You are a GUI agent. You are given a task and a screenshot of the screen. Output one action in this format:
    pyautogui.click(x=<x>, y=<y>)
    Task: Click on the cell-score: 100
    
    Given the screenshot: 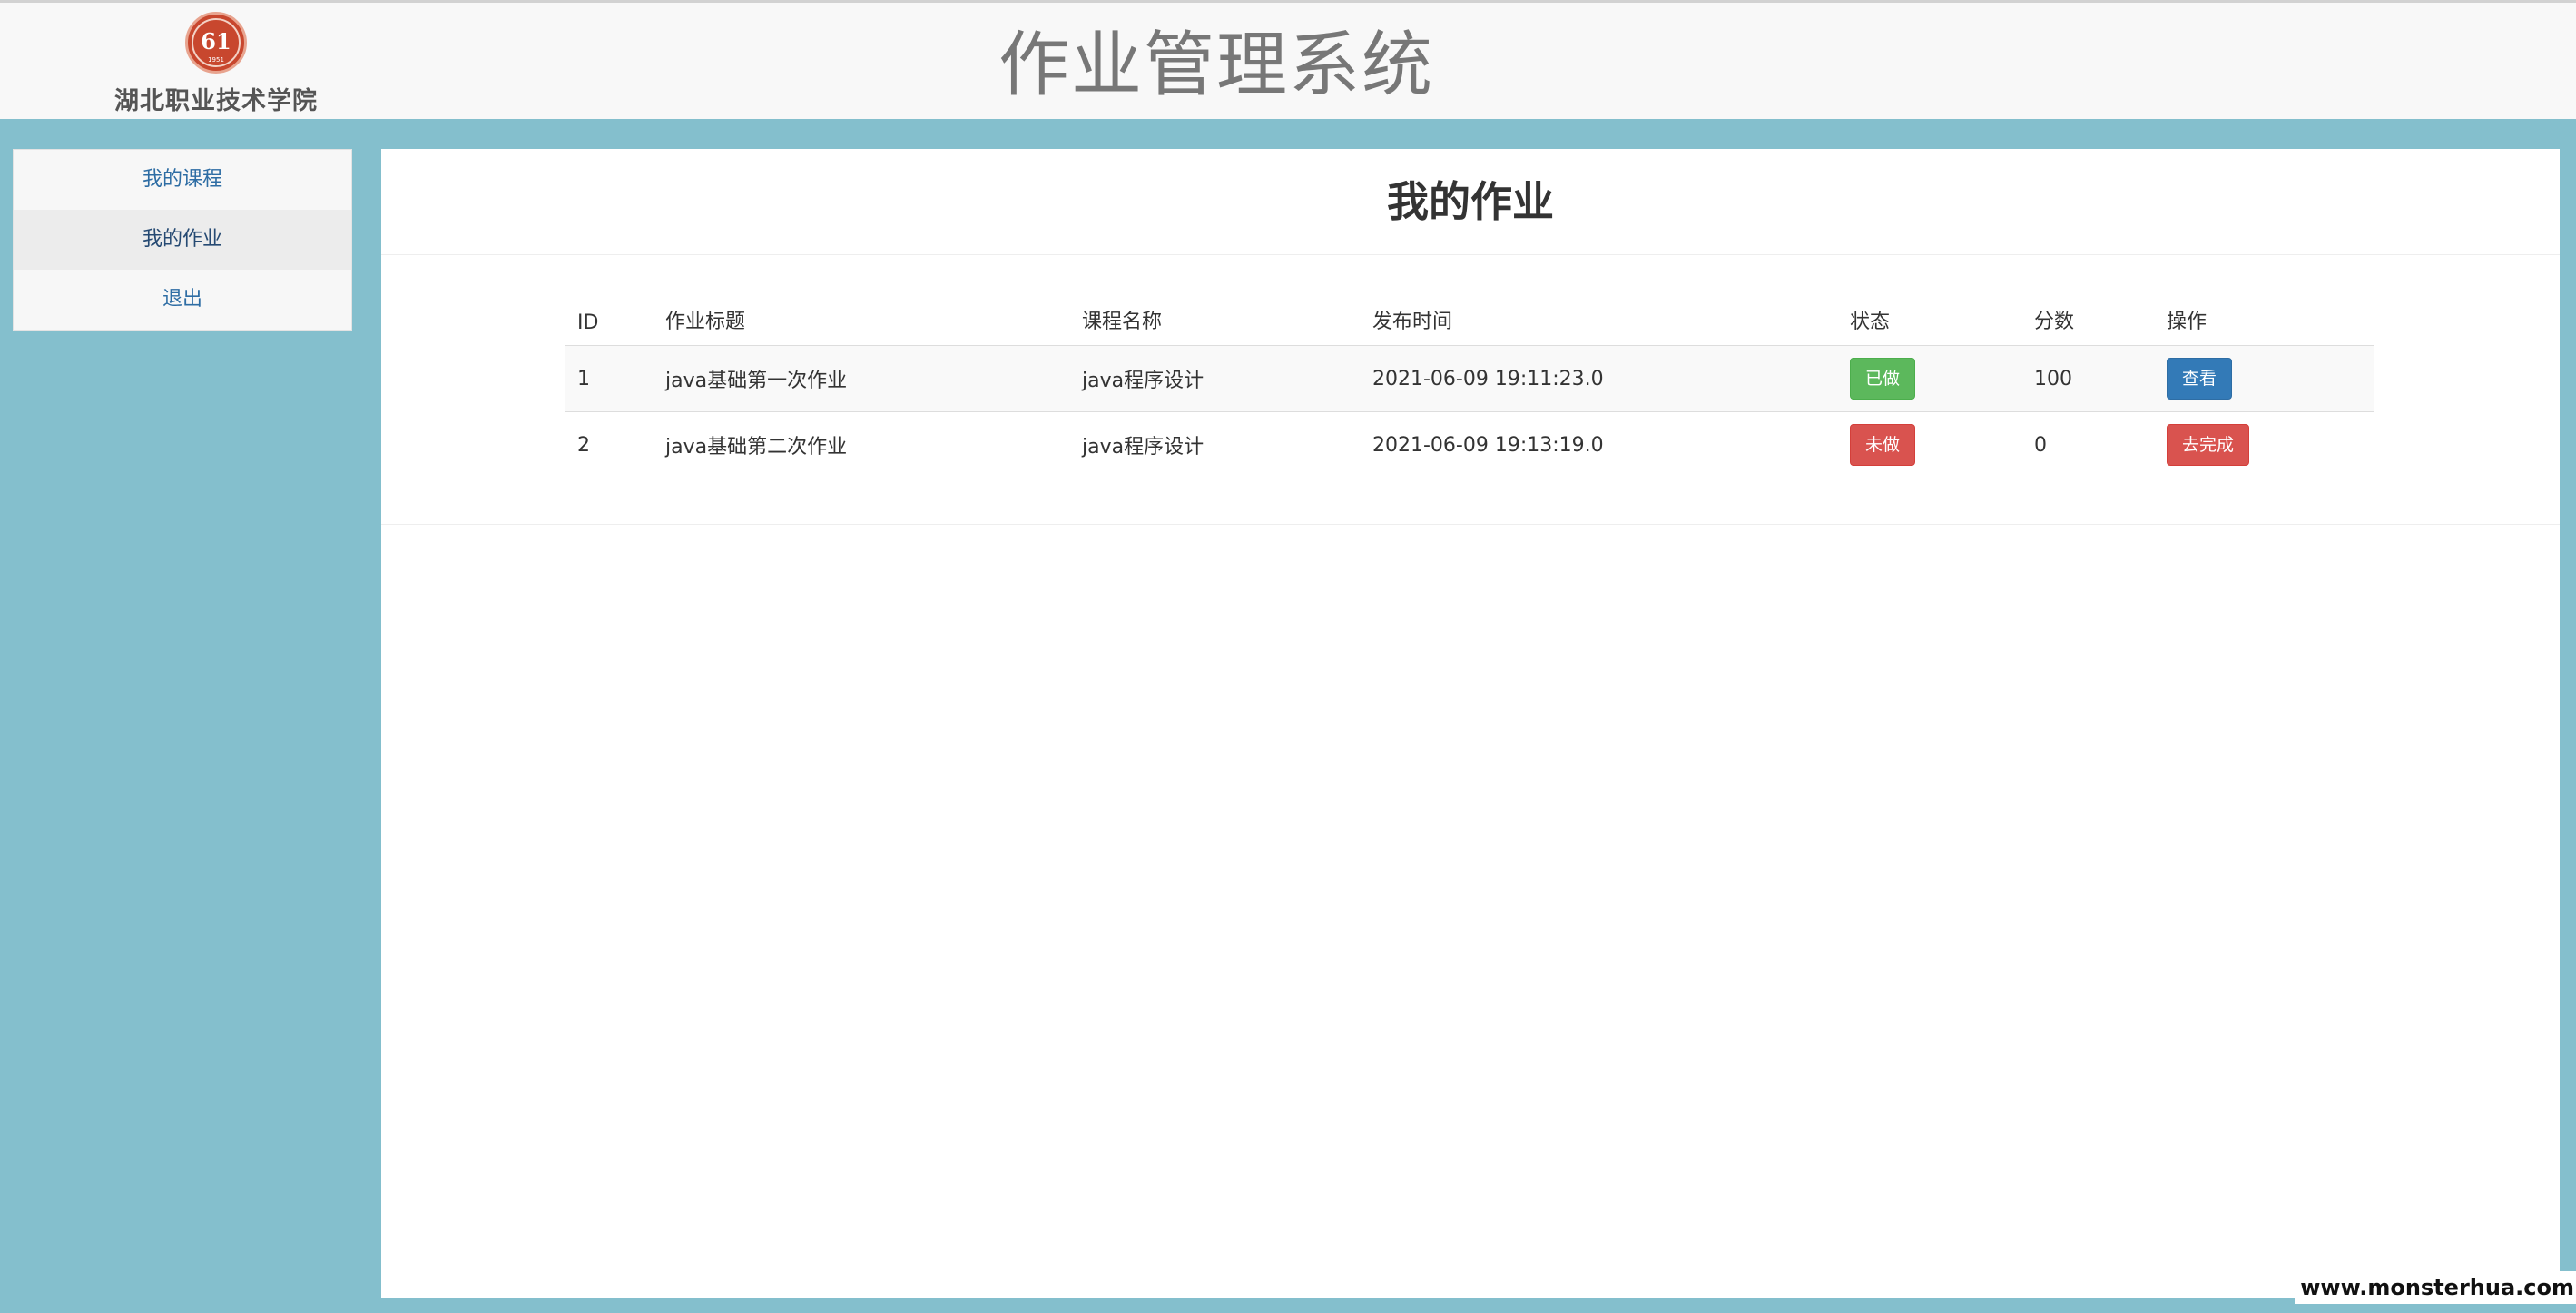 What is the action you would take?
    pyautogui.click(x=2087, y=378)
    